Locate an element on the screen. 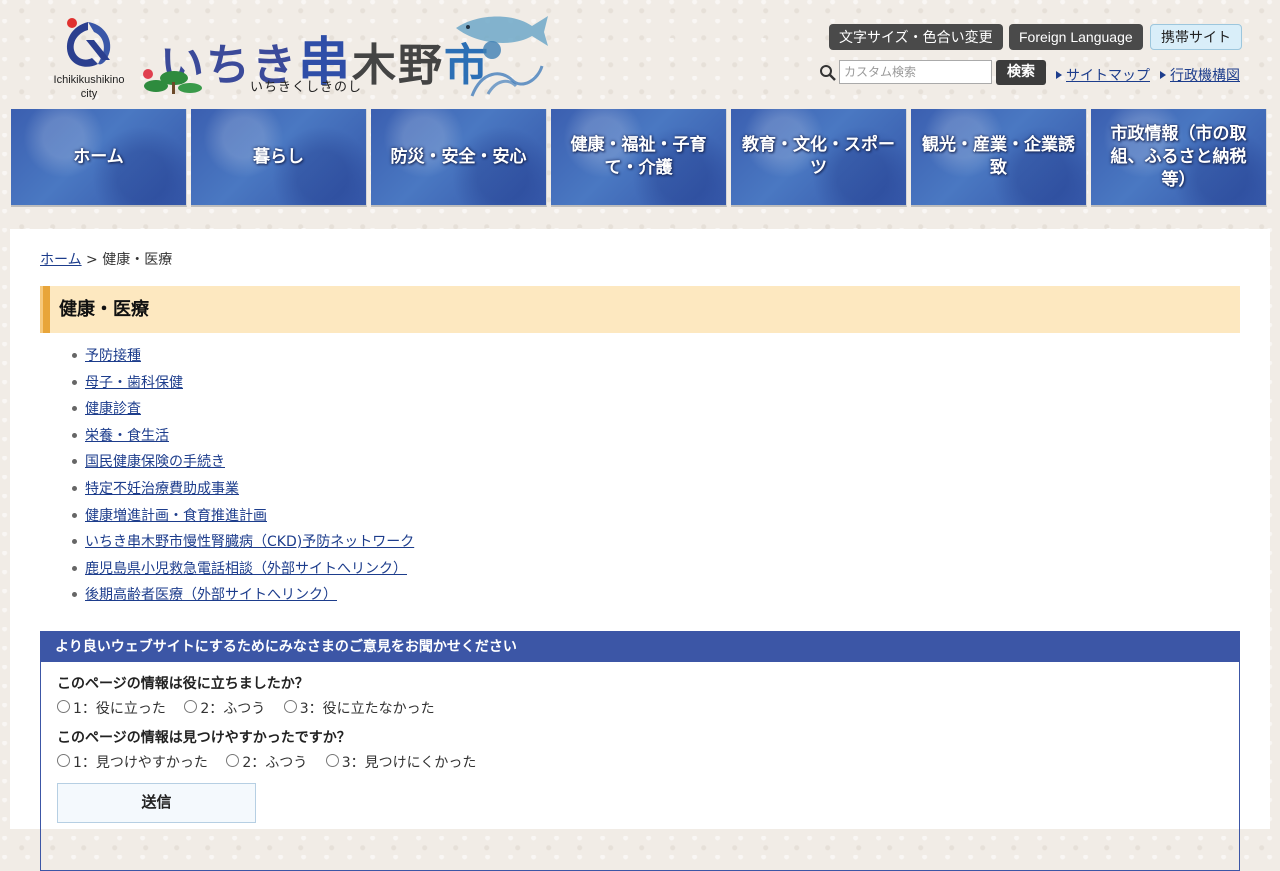 Image resolution: width=1280 pixels, height=871 pixels. list-item: 健康診査 is located at coordinates (243, 412).